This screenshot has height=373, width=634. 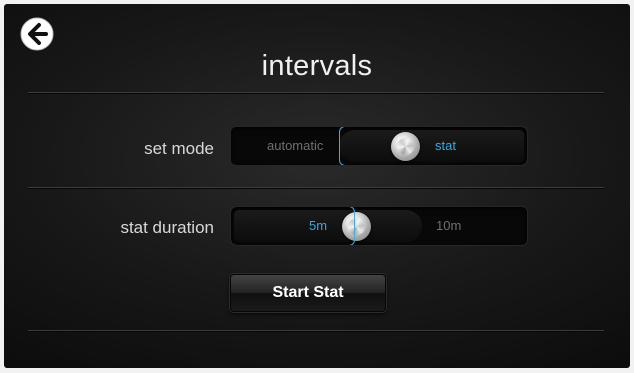 I want to click on arrow-left-circle-icon, so click(x=37, y=34).